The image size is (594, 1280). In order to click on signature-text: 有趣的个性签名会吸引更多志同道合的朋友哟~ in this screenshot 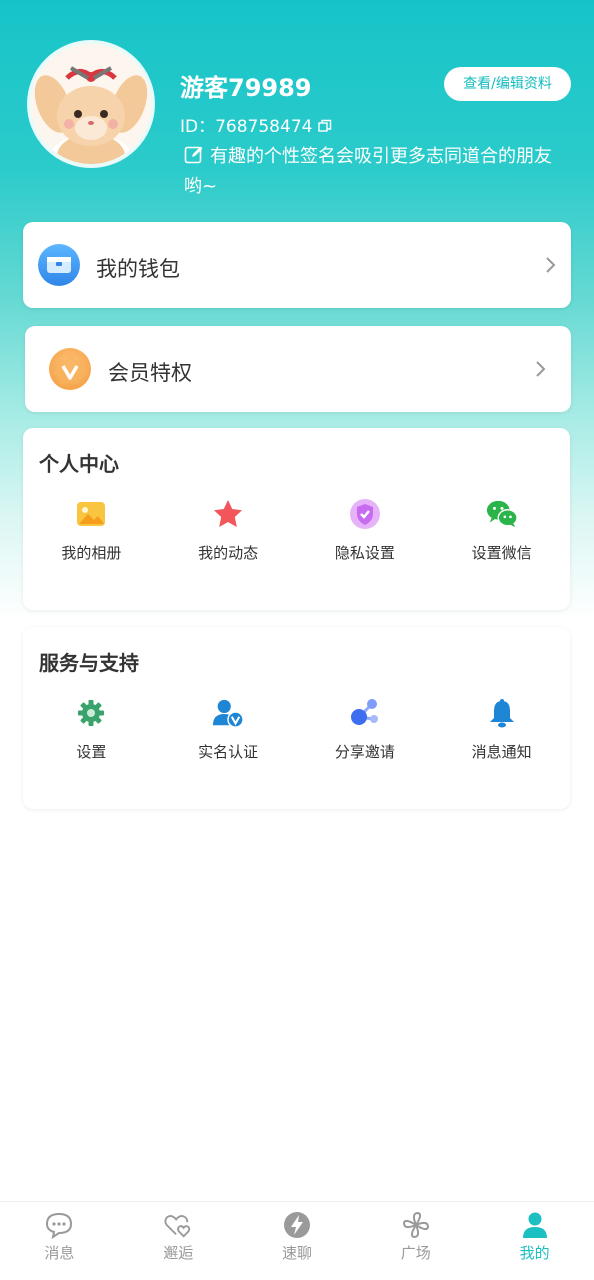, I will do `click(368, 171)`.